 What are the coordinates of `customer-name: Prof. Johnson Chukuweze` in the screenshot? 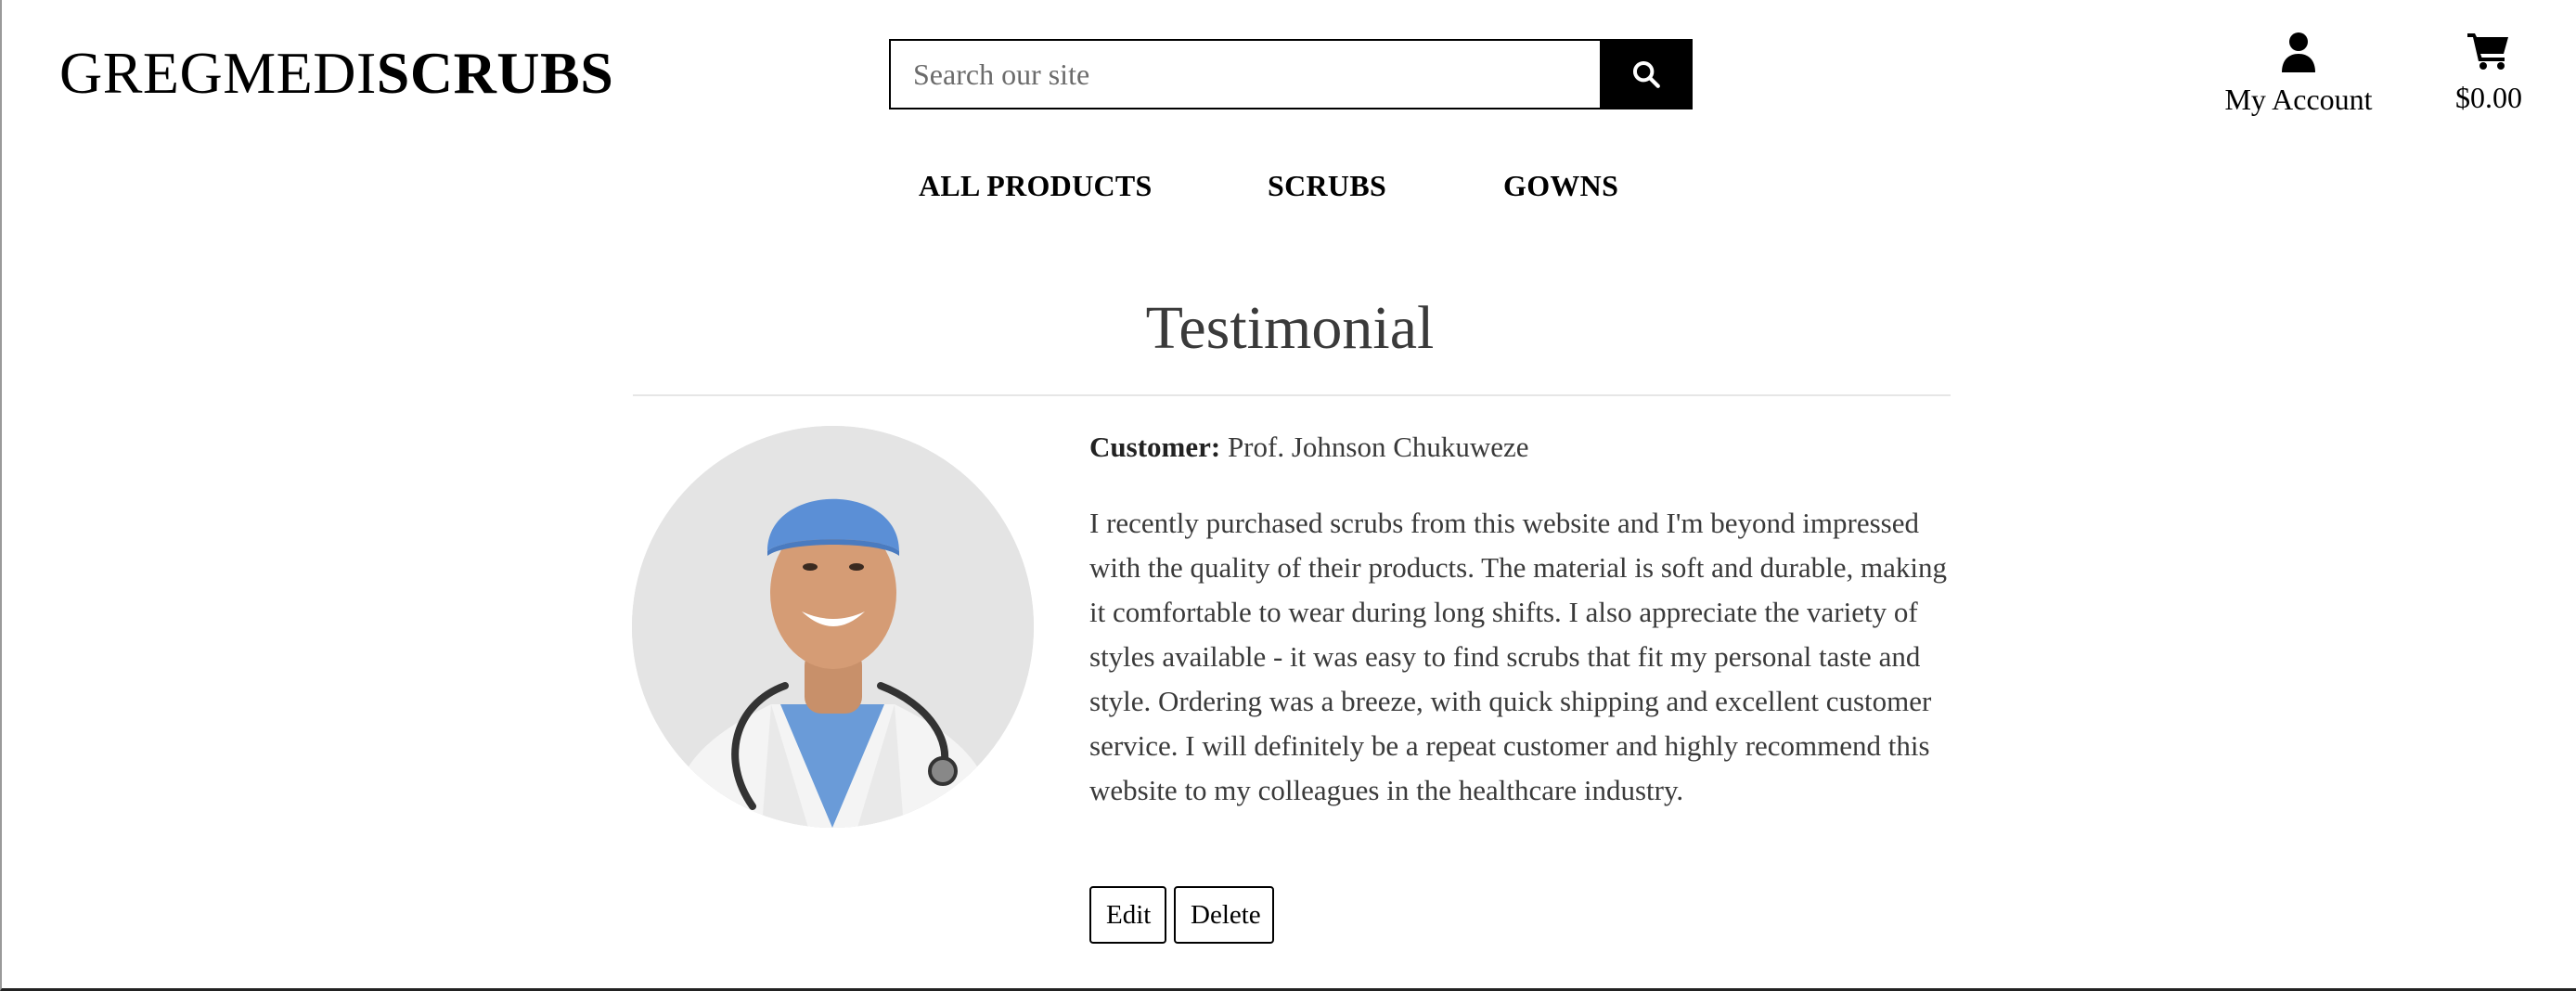 It's located at (1378, 447).